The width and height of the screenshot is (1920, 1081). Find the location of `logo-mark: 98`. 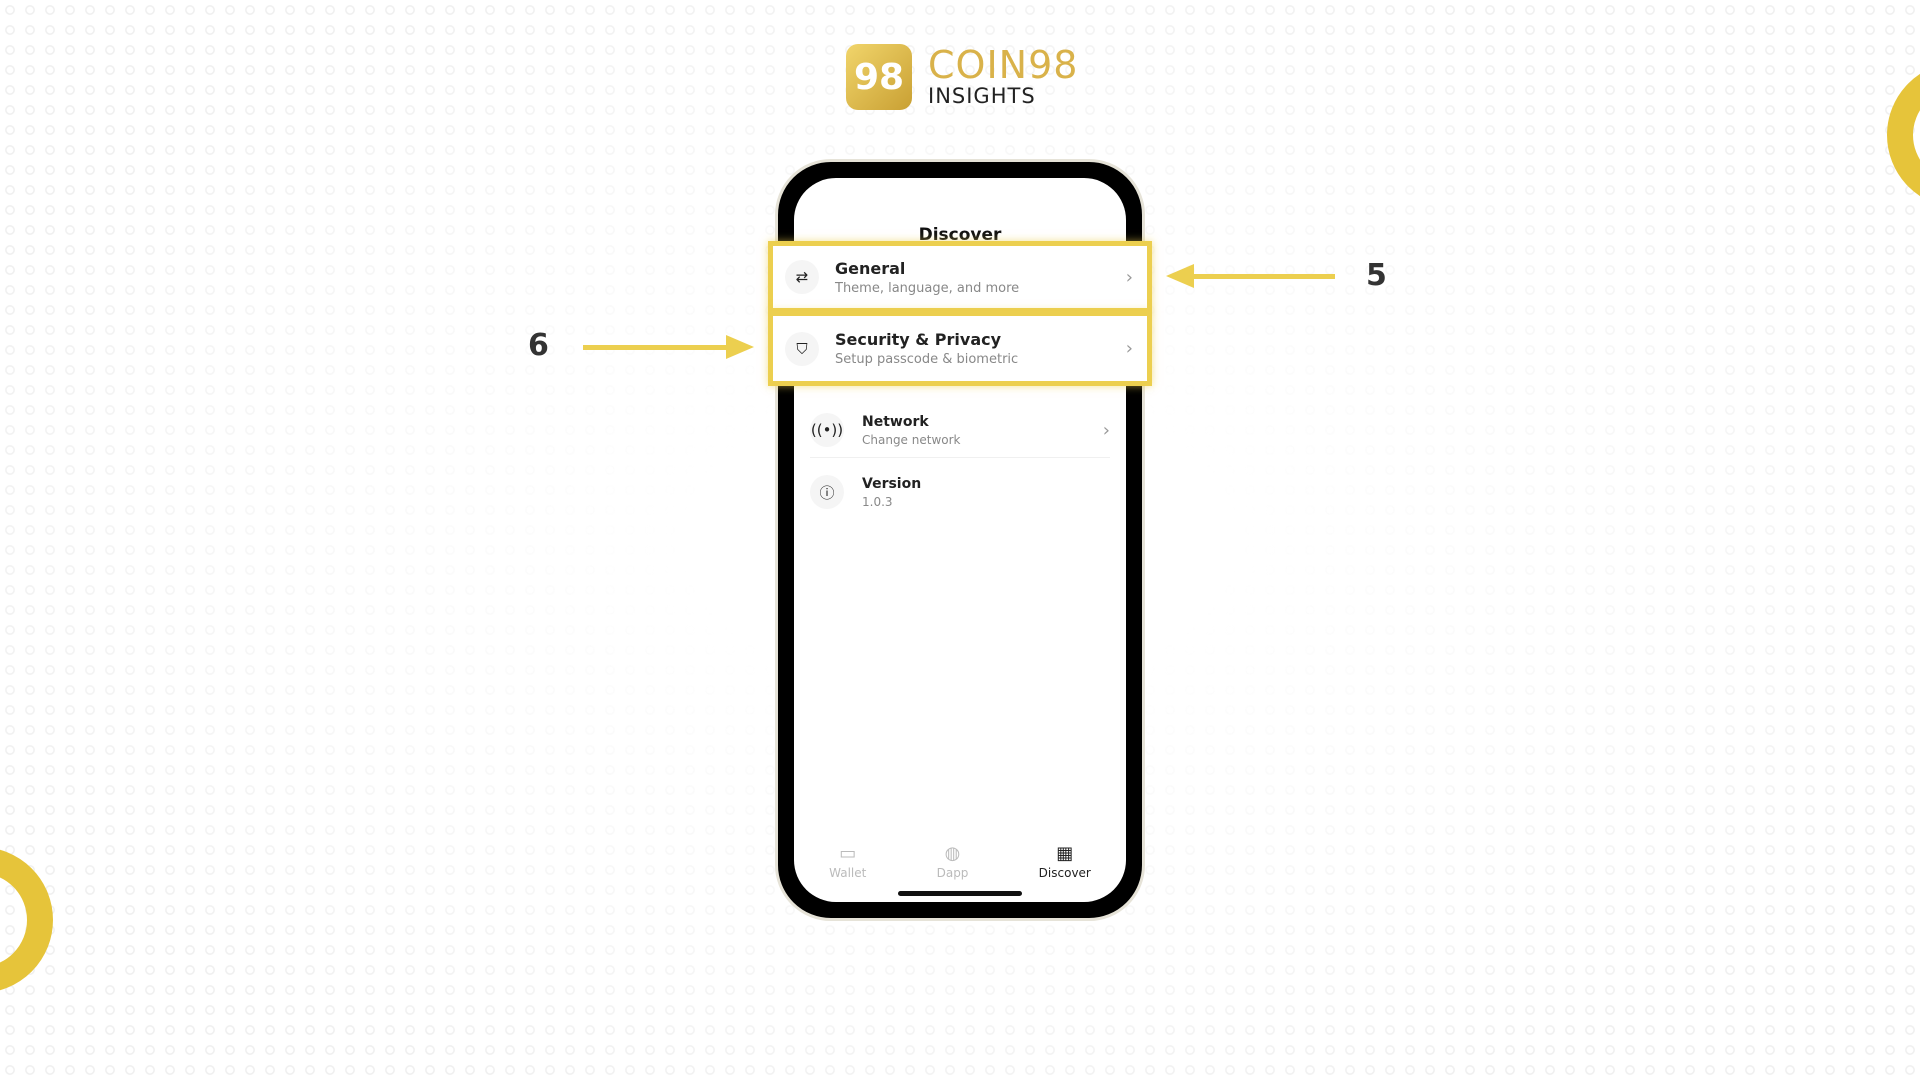

logo-mark: 98 is located at coordinates (879, 77).